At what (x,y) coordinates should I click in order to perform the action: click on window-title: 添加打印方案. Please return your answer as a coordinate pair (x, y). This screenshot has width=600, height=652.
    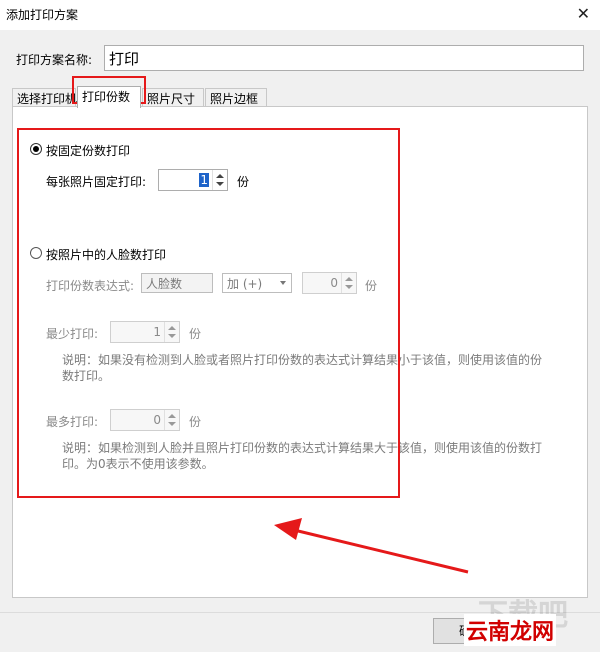
    Looking at the image, I should click on (42, 15).